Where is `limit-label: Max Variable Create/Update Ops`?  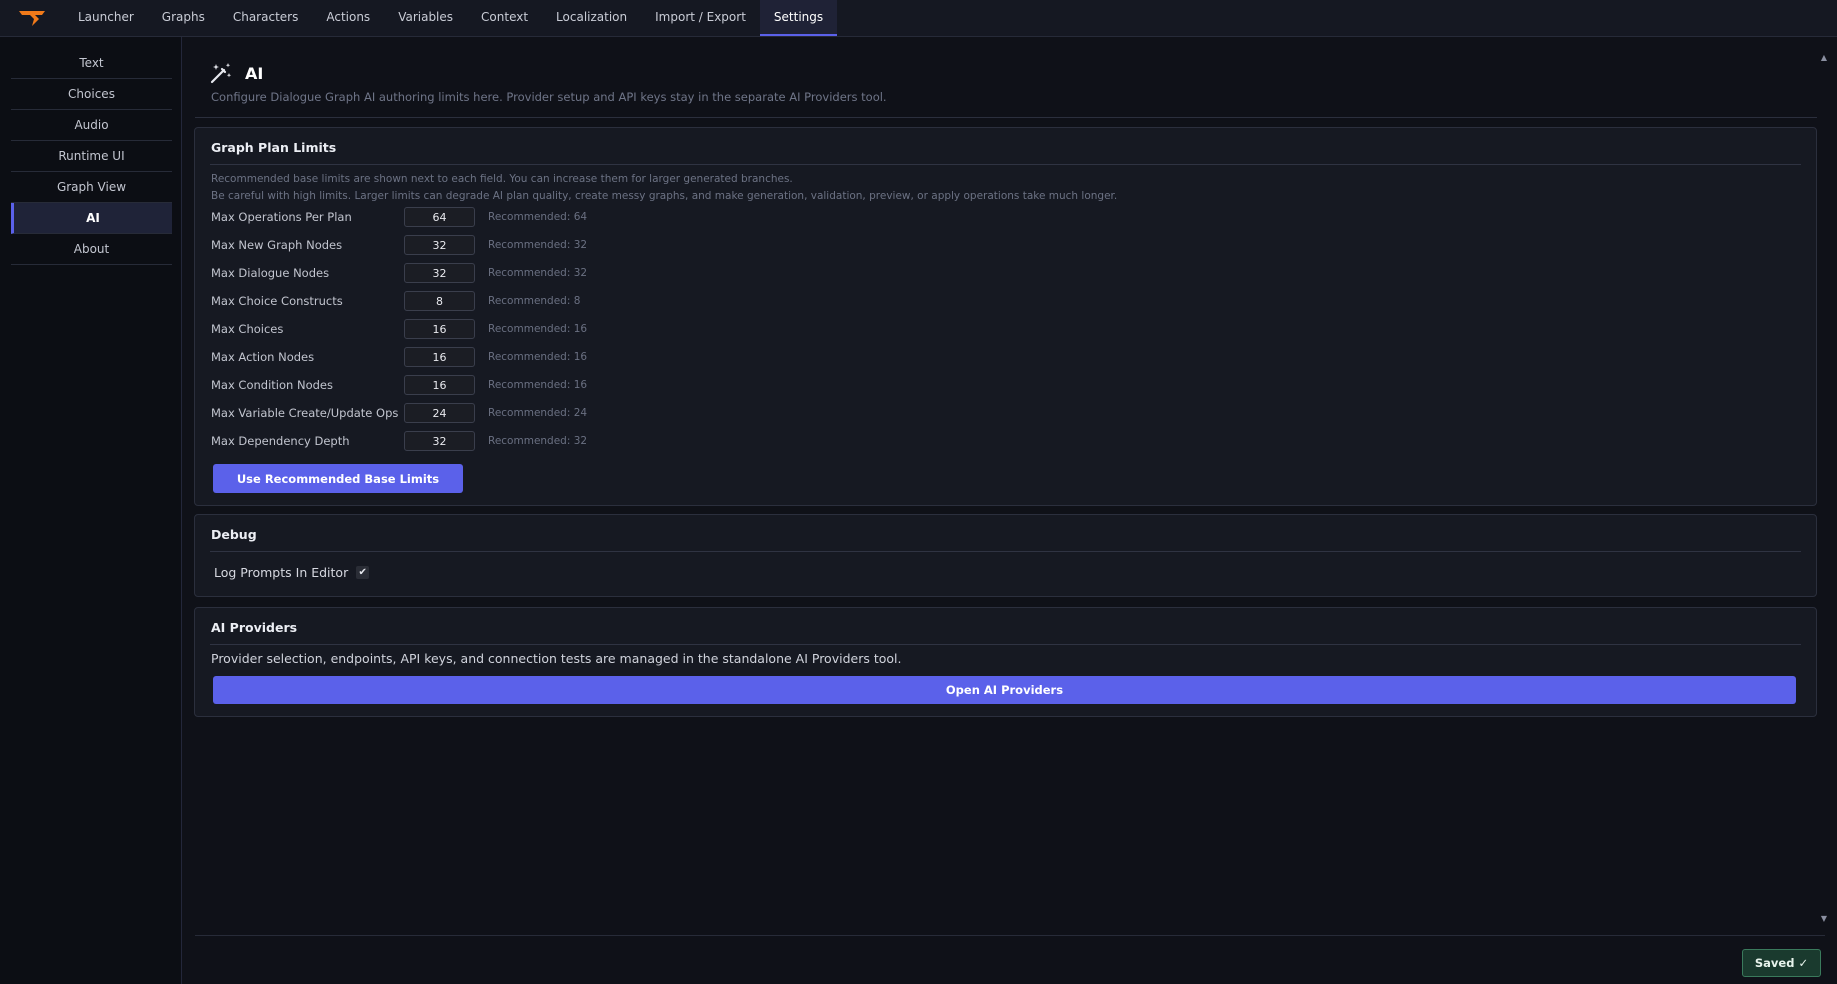
limit-label: Max Variable Create/Update Ops is located at coordinates (305, 413).